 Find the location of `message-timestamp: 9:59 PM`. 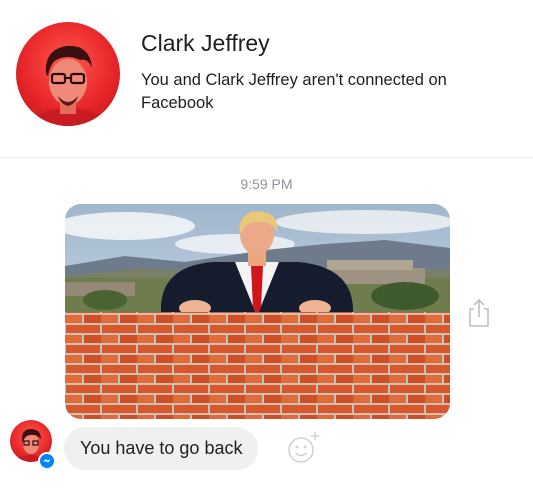

message-timestamp: 9:59 PM is located at coordinates (266, 184).